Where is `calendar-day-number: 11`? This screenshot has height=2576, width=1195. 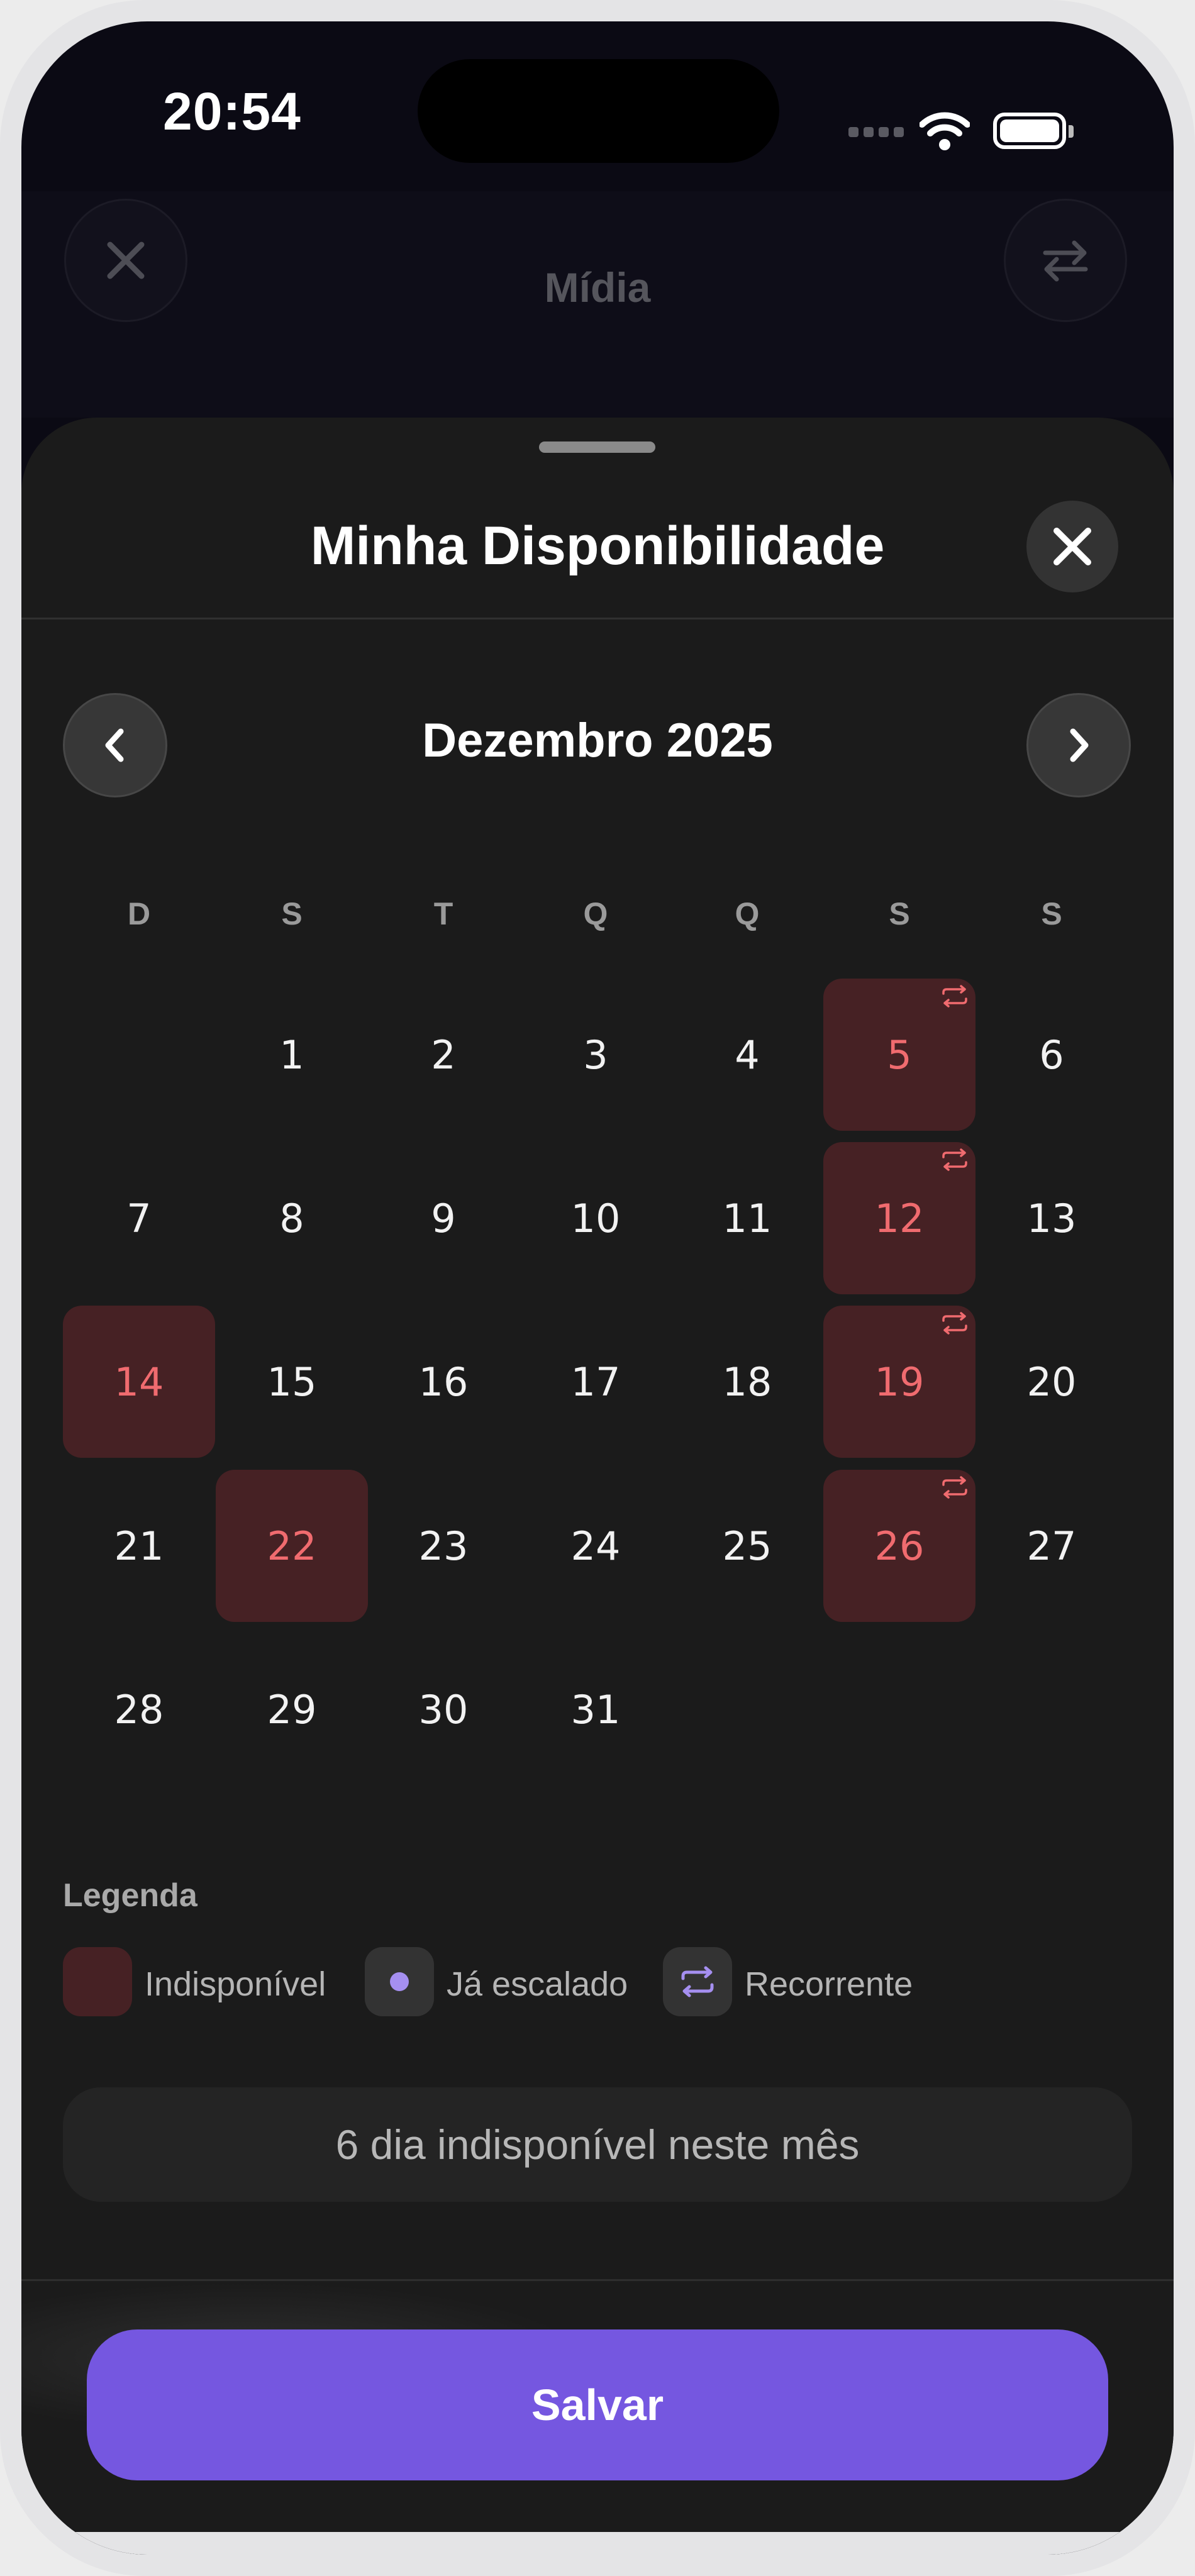 calendar-day-number: 11 is located at coordinates (747, 1218).